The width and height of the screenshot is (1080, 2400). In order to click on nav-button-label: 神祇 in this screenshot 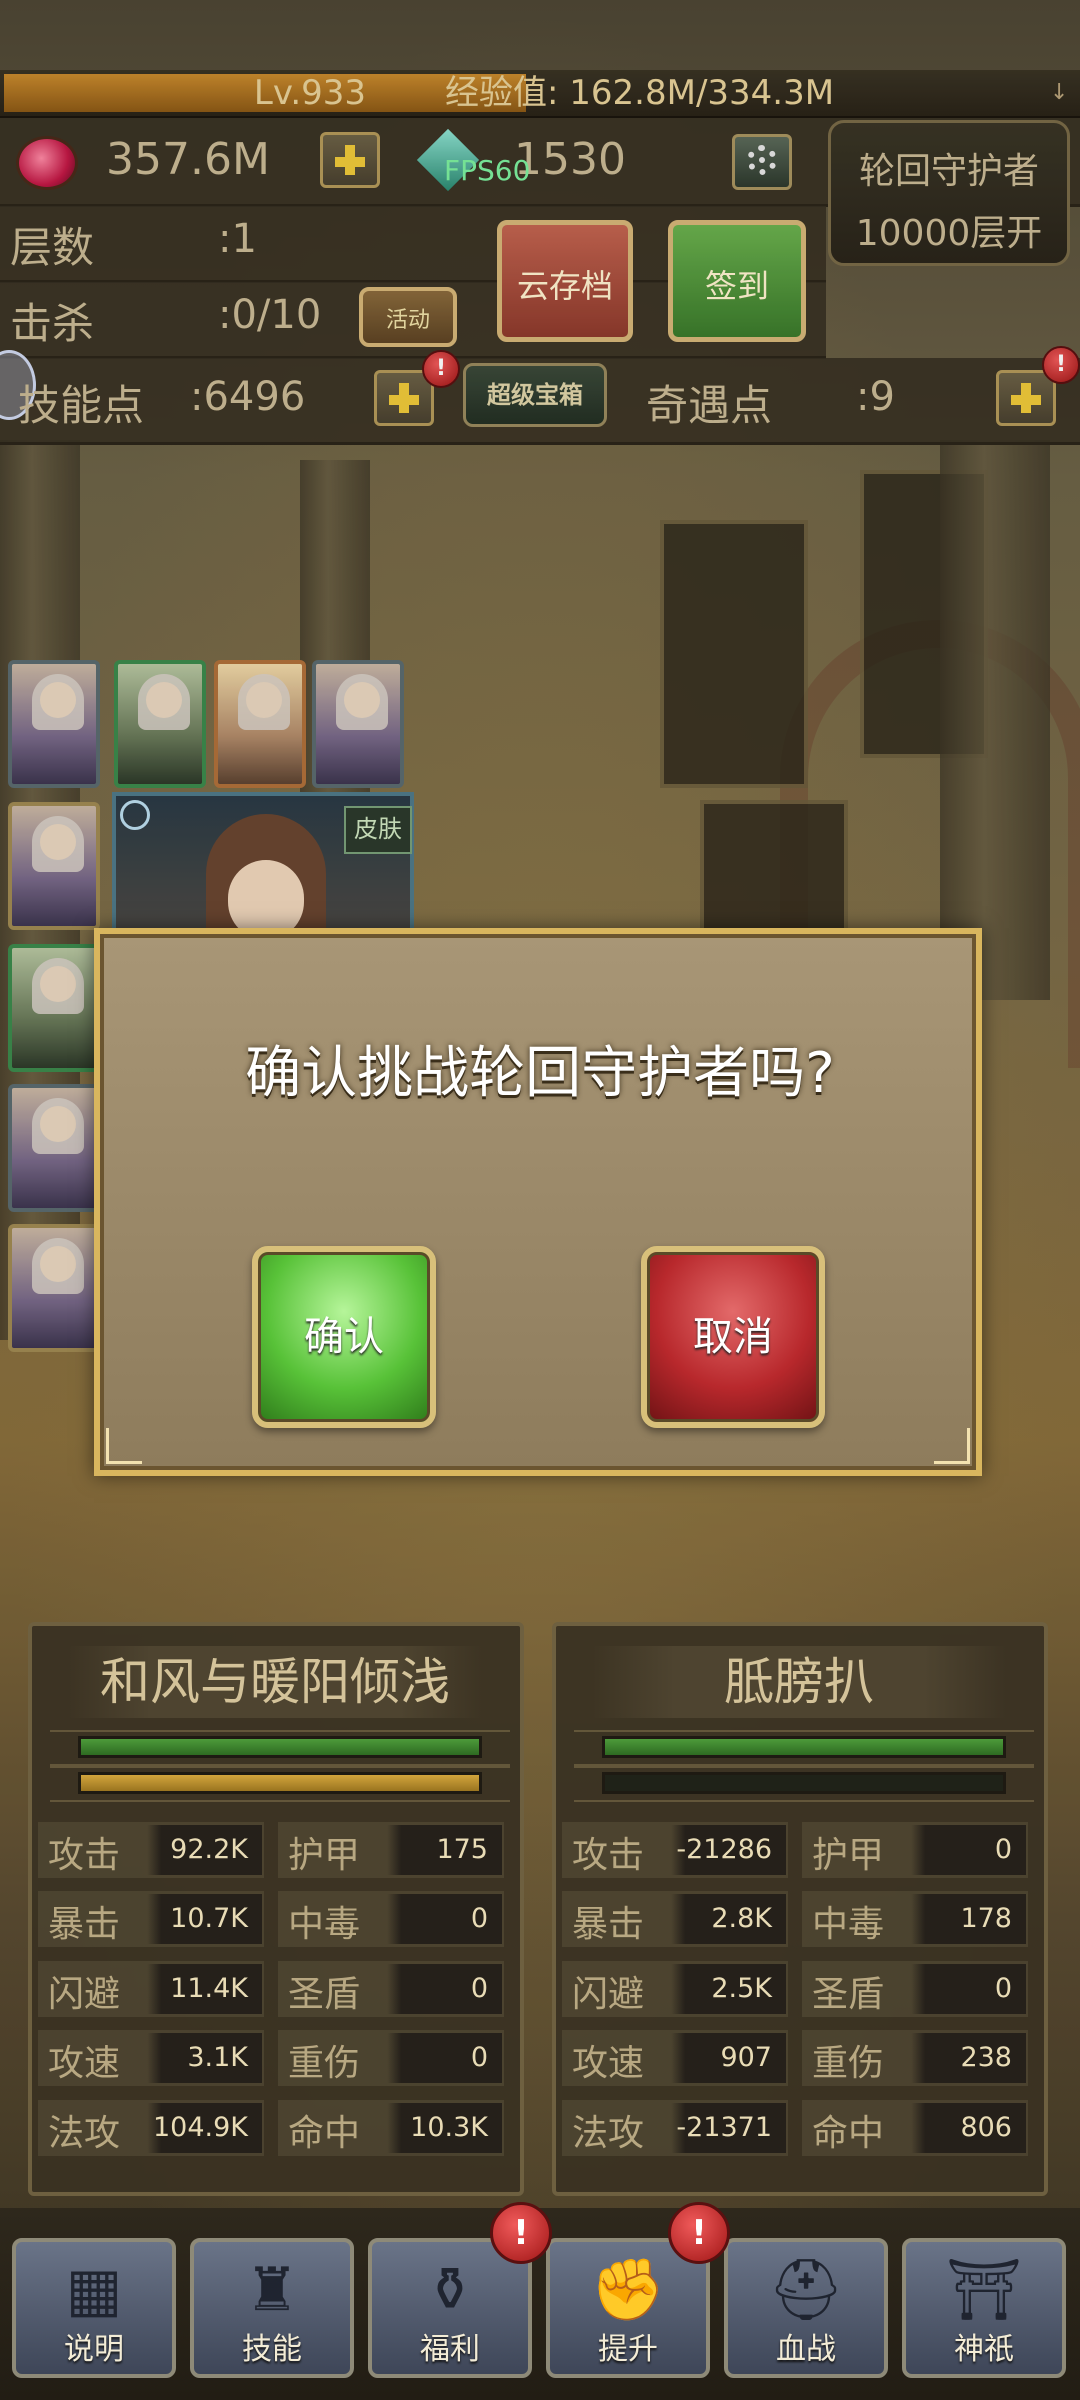, I will do `click(984, 2349)`.